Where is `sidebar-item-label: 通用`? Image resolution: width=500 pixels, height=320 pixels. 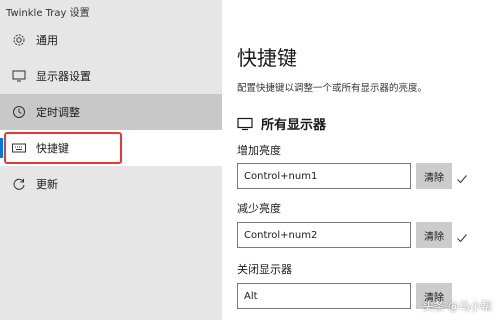 sidebar-item-label: 通用 is located at coordinates (47, 40).